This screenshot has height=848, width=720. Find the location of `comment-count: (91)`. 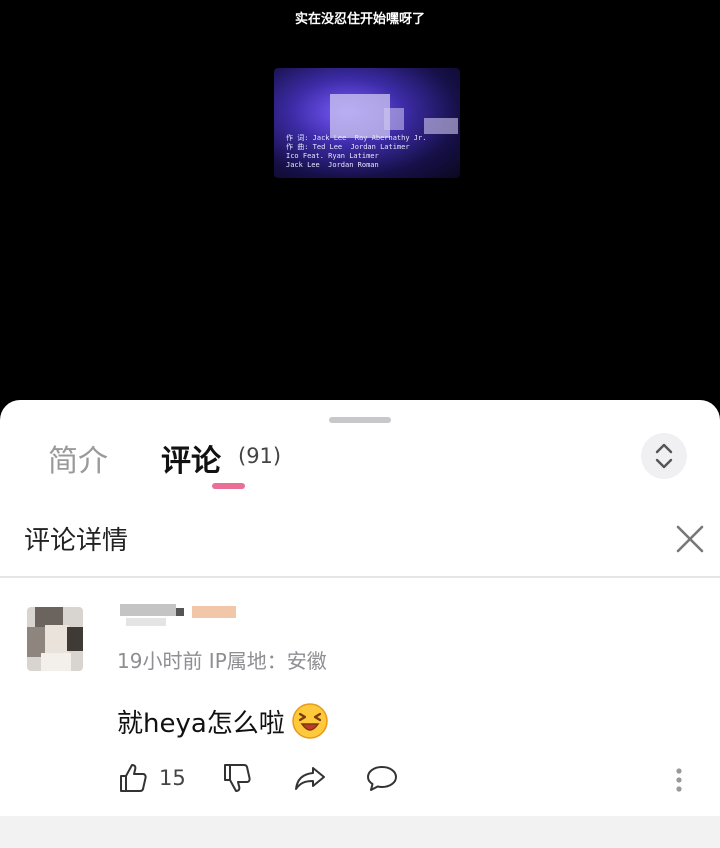

comment-count: (91) is located at coordinates (260, 456).